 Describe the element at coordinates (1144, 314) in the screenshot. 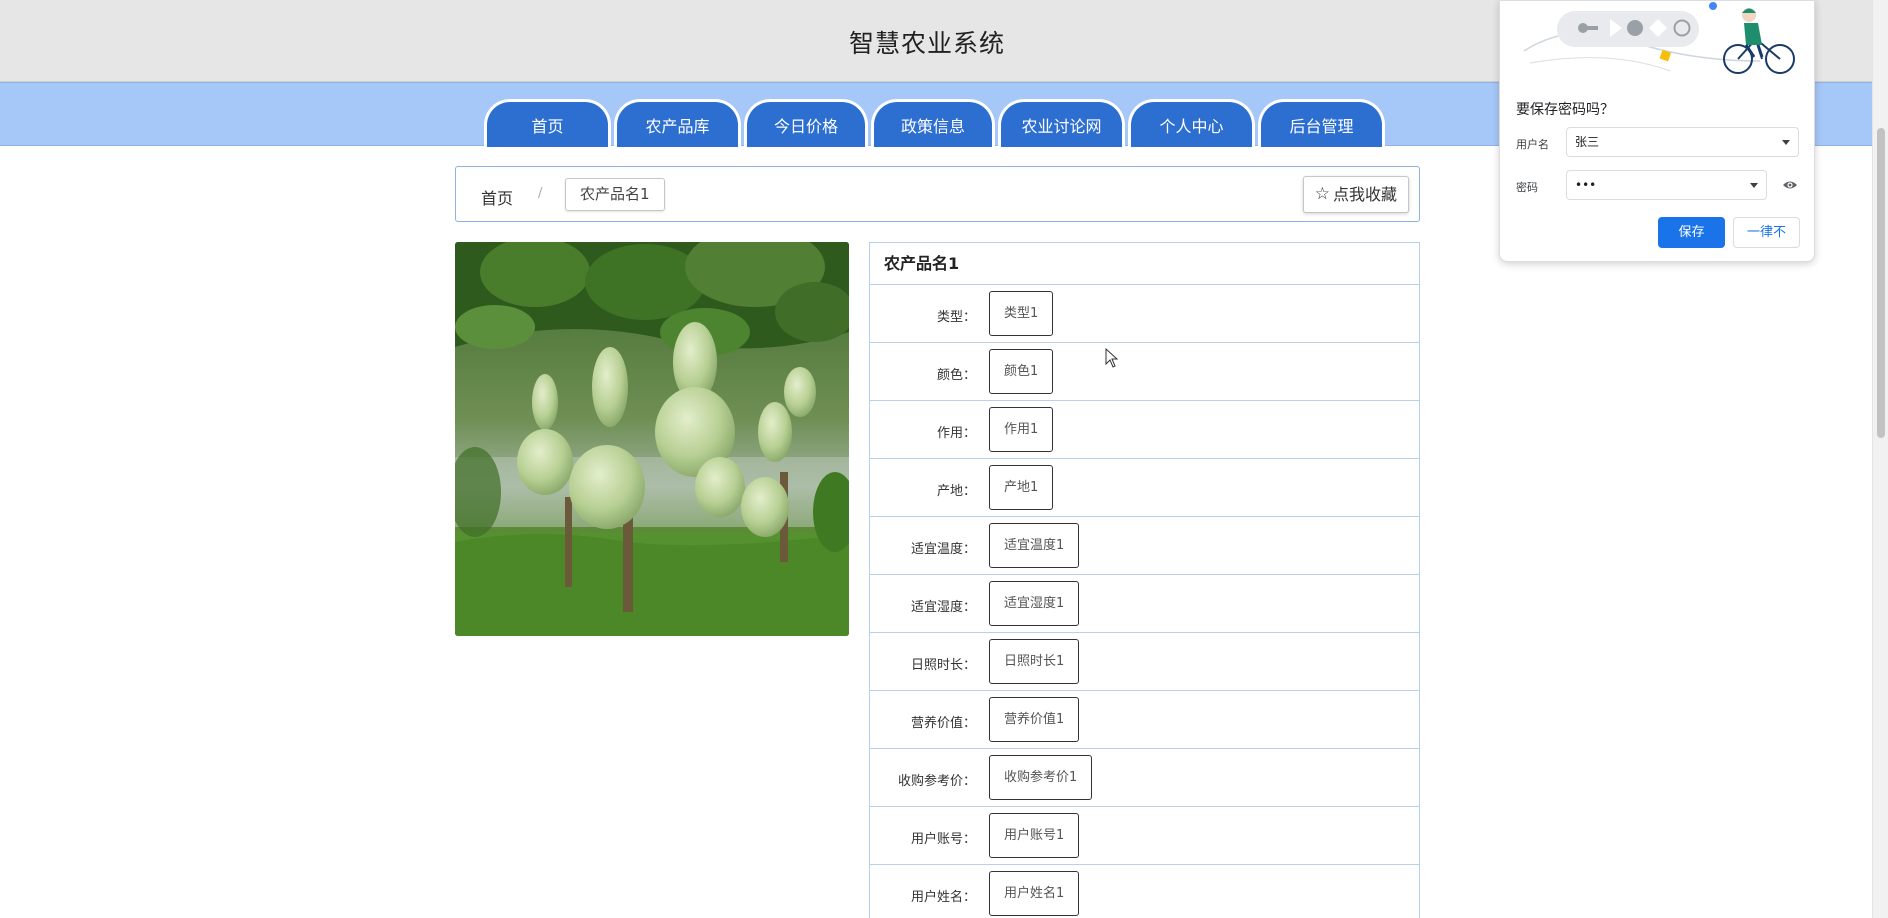

I see `detail-row-type: 类型： 类型1` at that location.